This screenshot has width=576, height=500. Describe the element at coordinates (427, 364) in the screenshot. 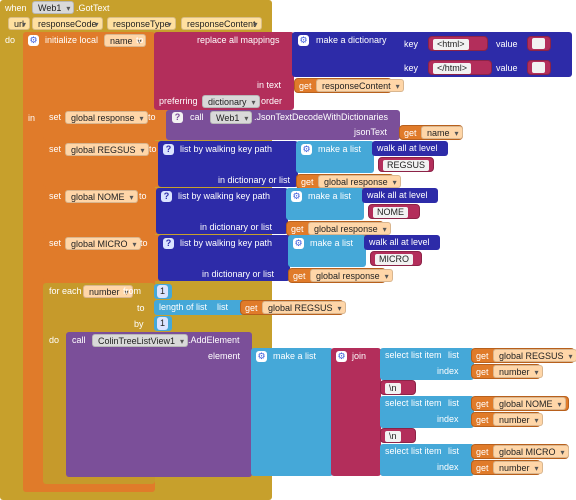

I see `select-item-block-1: select list item list index` at that location.